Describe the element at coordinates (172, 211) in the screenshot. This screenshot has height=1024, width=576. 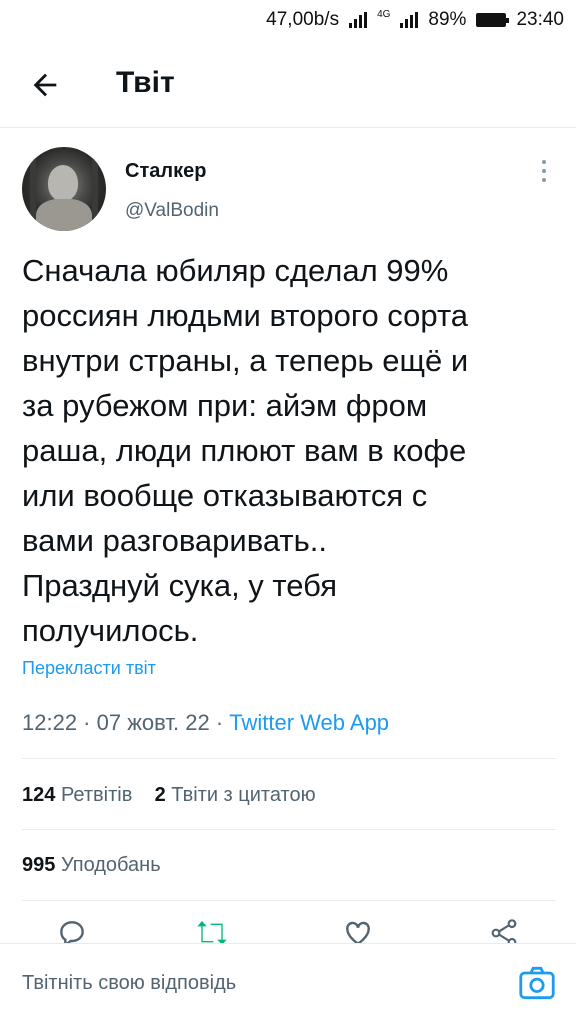
I see `author-handle: @ValBodin` at that location.